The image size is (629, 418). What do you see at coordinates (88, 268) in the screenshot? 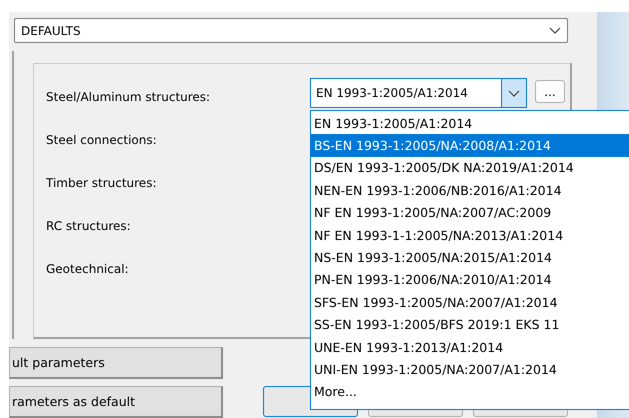
I see `field-label: Geotechnical:` at bounding box center [88, 268].